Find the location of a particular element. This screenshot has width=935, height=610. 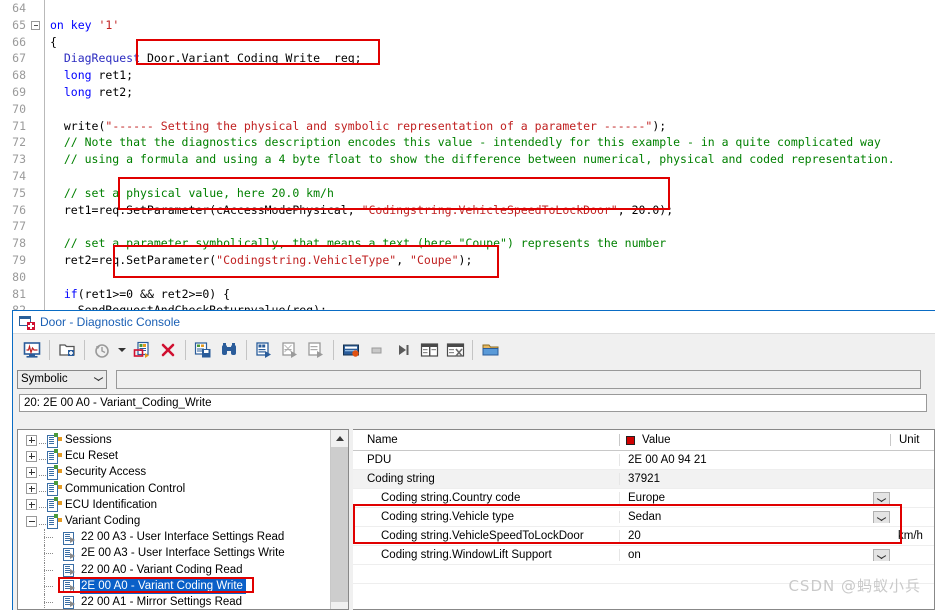

send-request-button is located at coordinates (264, 350).